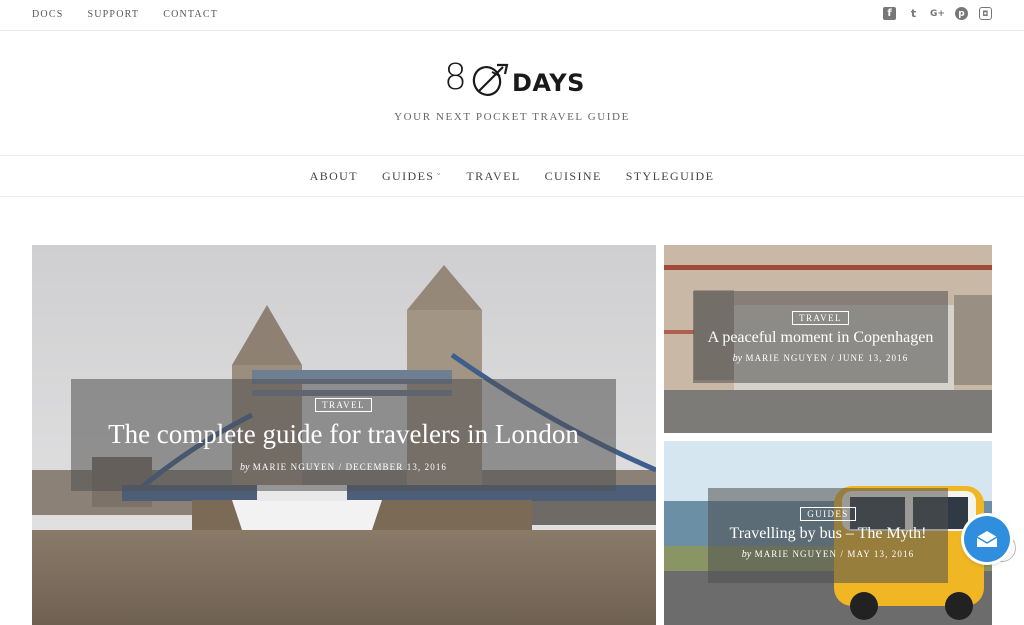  What do you see at coordinates (396, 467) in the screenshot?
I see `post-date: DECEMBER 13, 2016` at bounding box center [396, 467].